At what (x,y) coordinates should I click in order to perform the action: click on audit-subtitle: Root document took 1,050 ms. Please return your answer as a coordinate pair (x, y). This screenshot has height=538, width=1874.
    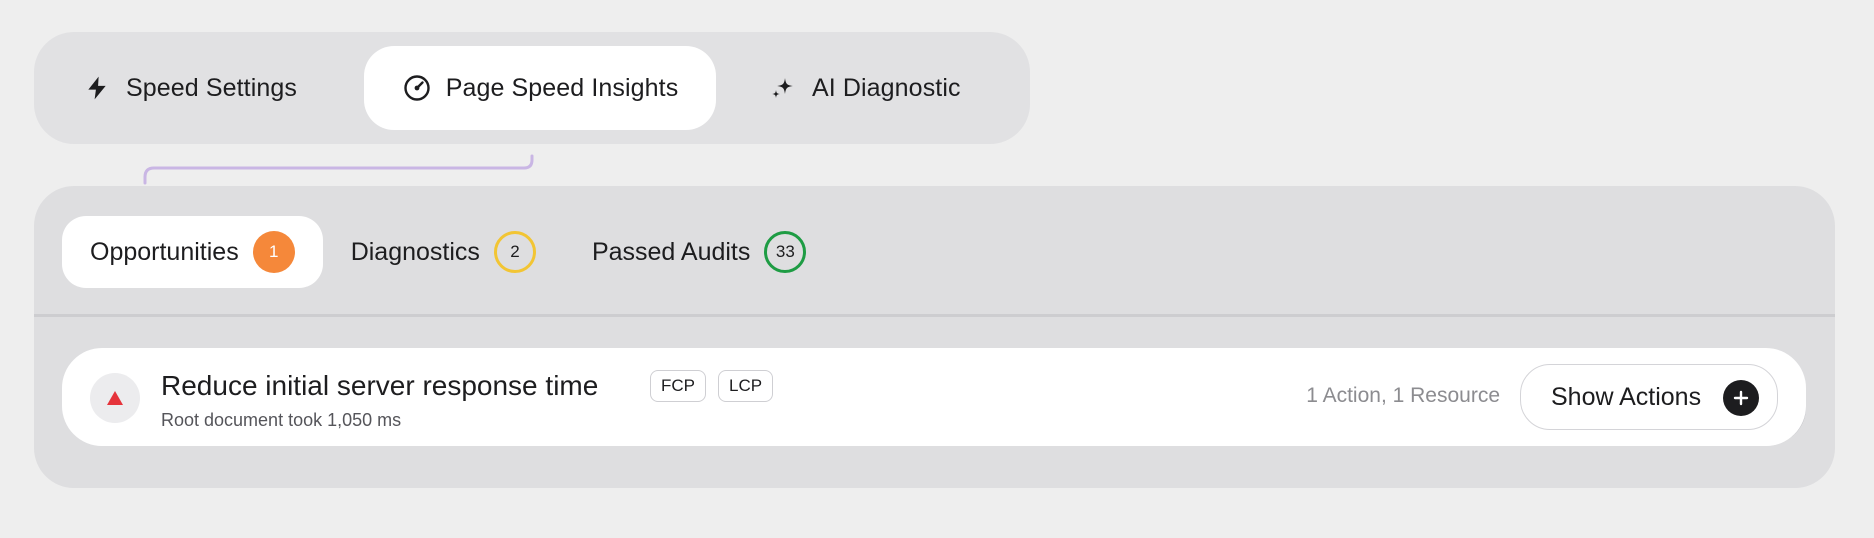
    Looking at the image, I should click on (281, 420).